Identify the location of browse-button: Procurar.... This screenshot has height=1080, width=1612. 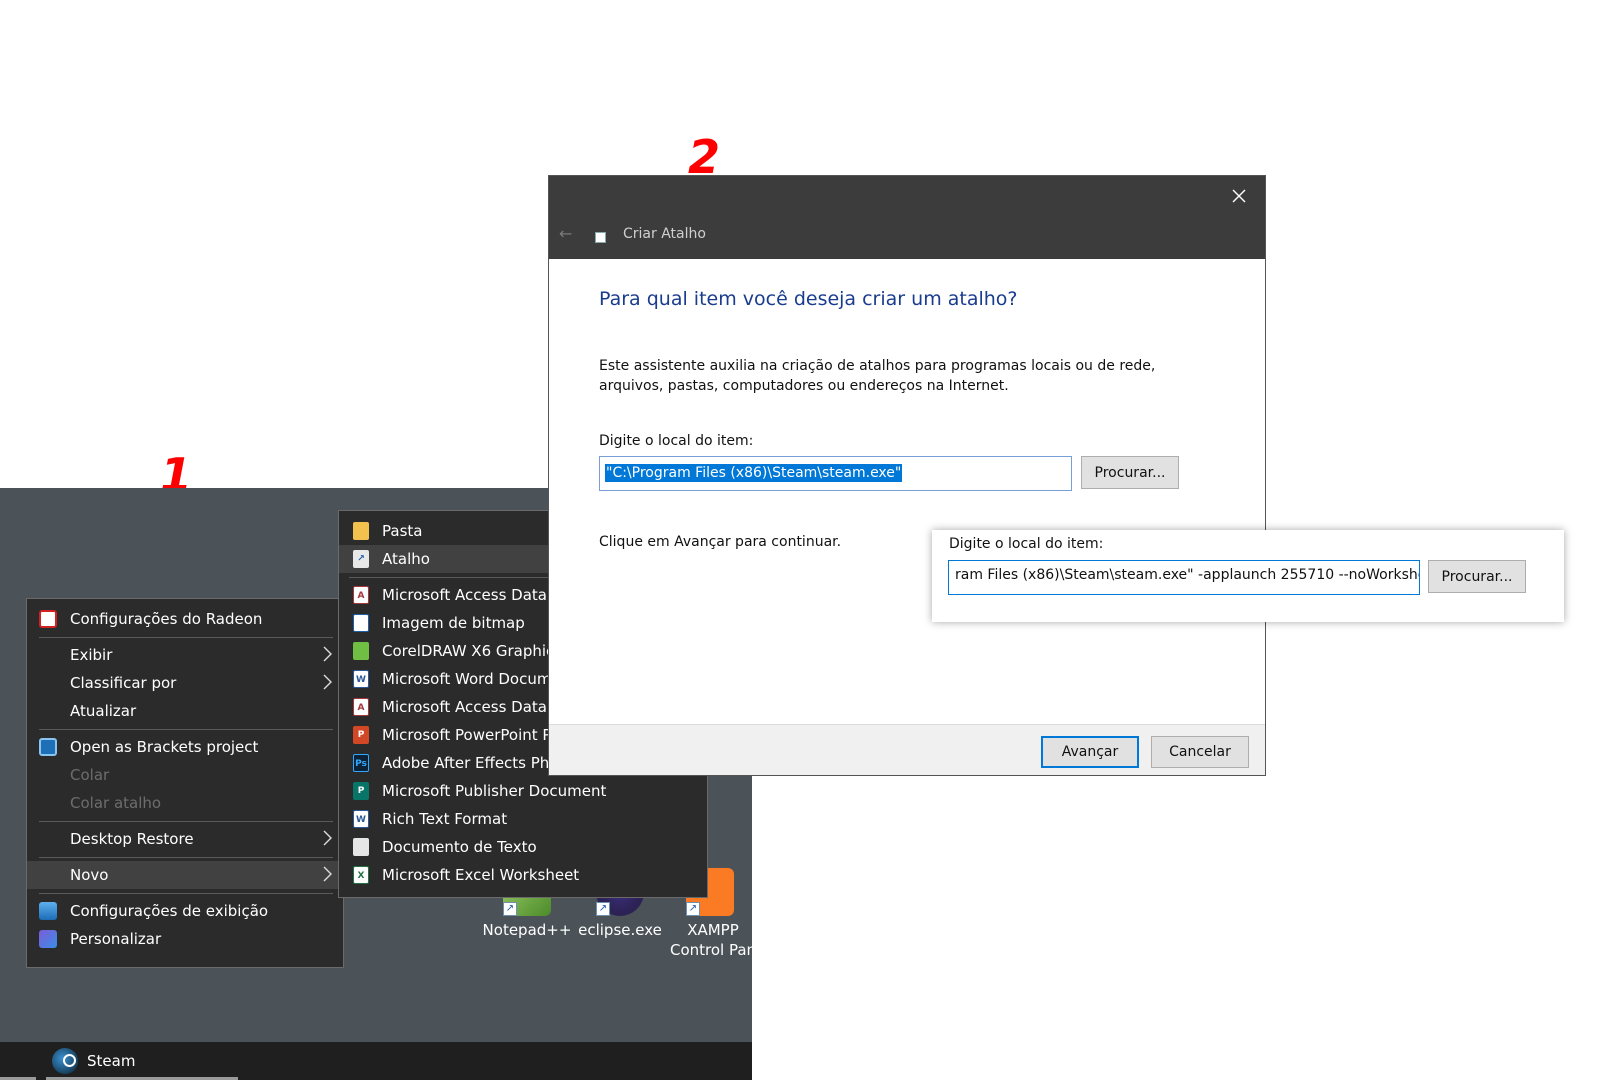
(1130, 472).